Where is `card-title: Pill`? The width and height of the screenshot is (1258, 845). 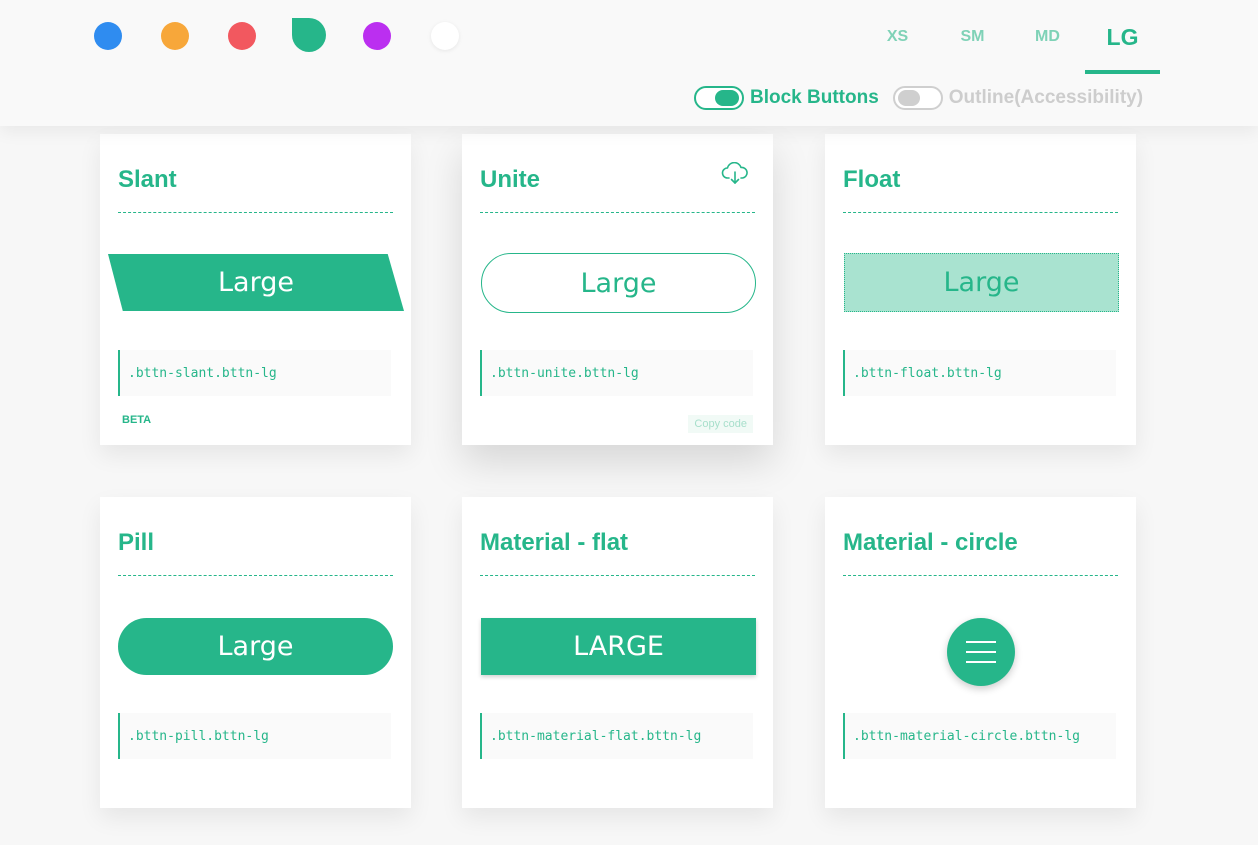
card-title: Pill is located at coordinates (136, 542).